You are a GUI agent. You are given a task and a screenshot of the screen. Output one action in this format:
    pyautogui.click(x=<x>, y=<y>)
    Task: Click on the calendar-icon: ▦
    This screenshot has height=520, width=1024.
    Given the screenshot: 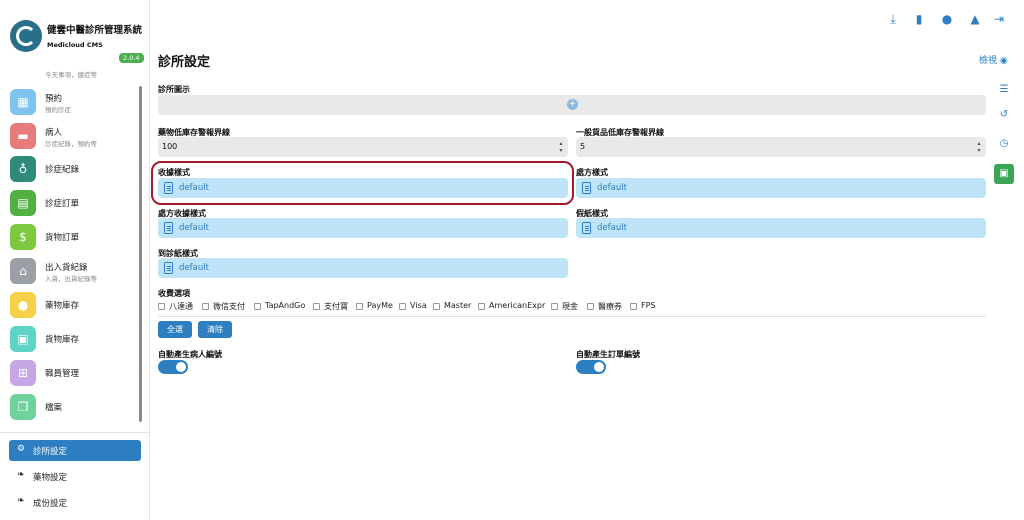 What is the action you would take?
    pyautogui.click(x=23, y=102)
    